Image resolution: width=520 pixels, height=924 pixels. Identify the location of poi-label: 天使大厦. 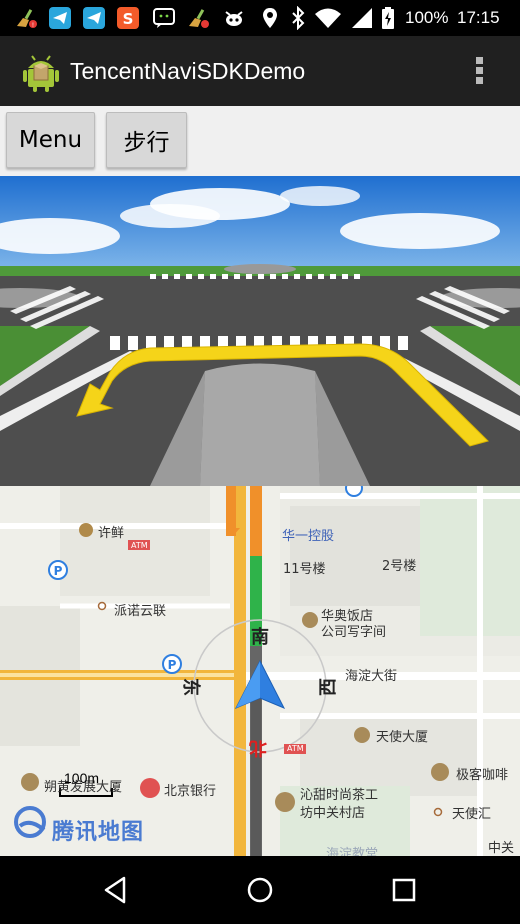
(402, 737).